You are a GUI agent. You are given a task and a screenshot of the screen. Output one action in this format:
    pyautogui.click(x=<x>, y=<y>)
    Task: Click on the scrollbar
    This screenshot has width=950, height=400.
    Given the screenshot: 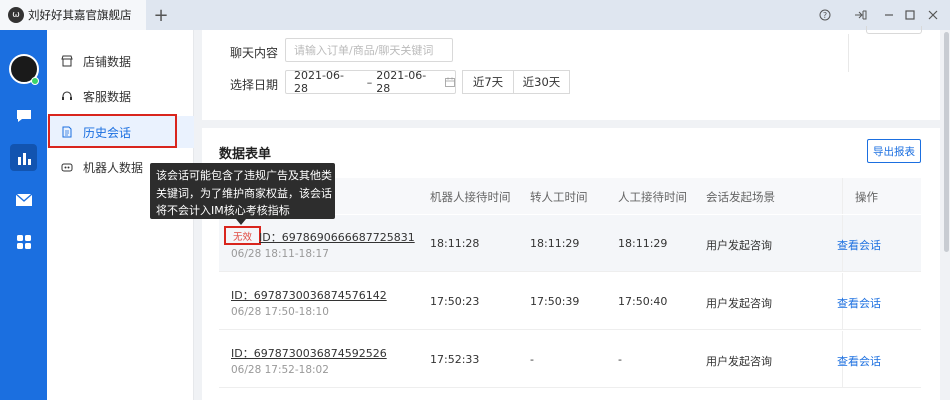 What is the action you would take?
    pyautogui.click(x=946, y=215)
    